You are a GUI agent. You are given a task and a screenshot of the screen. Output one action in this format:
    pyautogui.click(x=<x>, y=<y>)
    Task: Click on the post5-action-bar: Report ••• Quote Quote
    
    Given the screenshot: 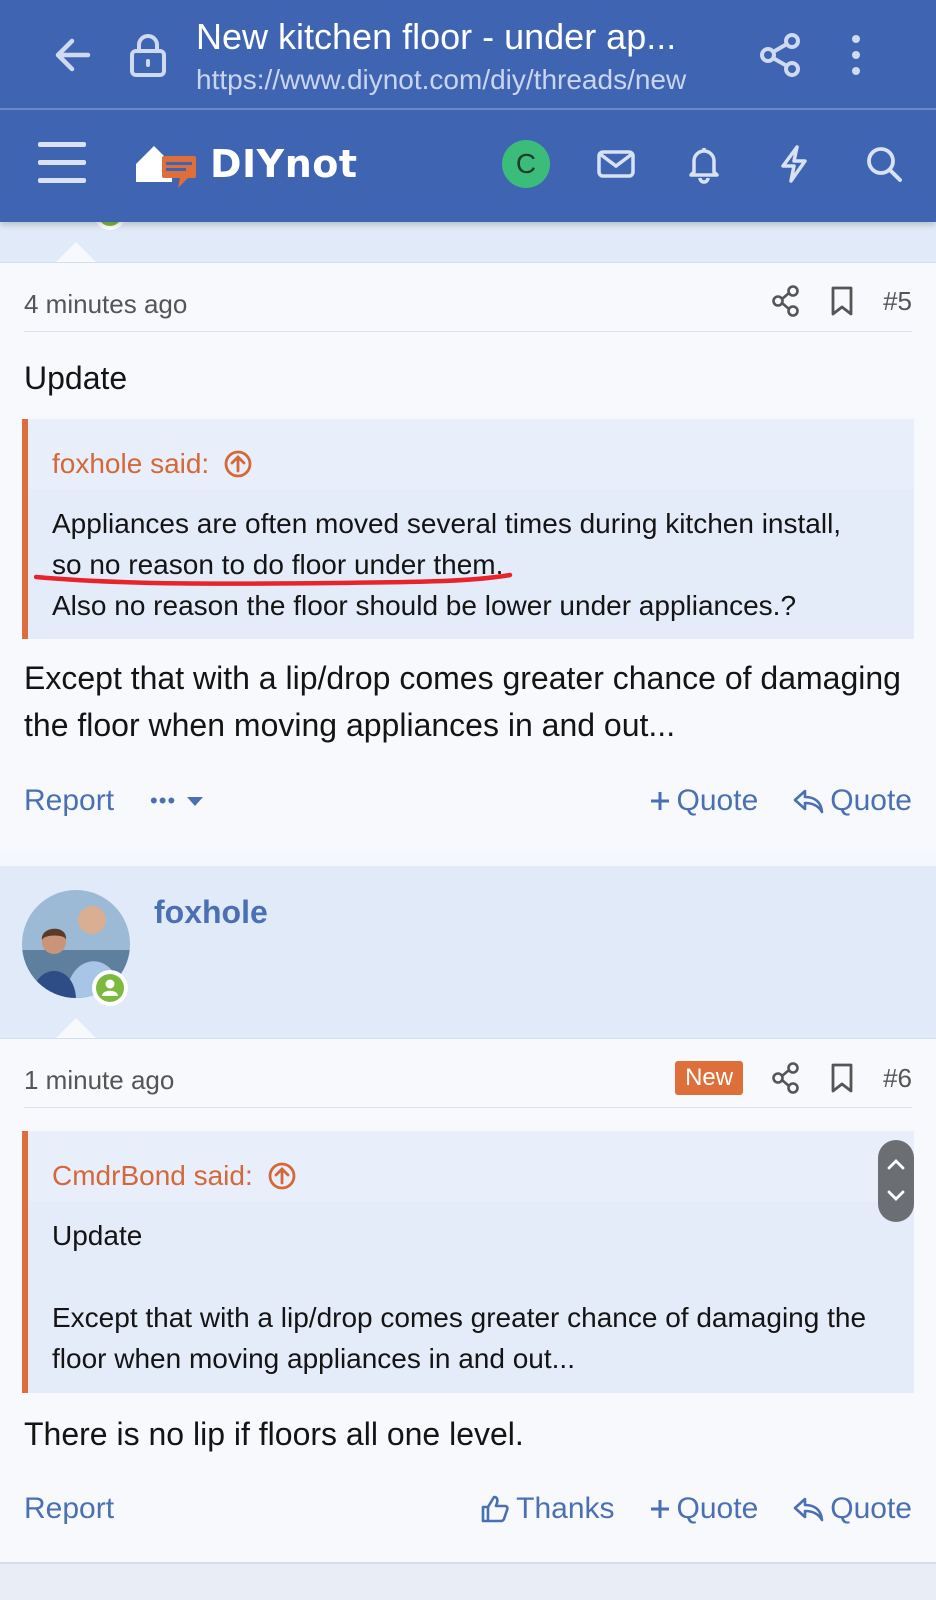 What is the action you would take?
    pyautogui.click(x=468, y=801)
    